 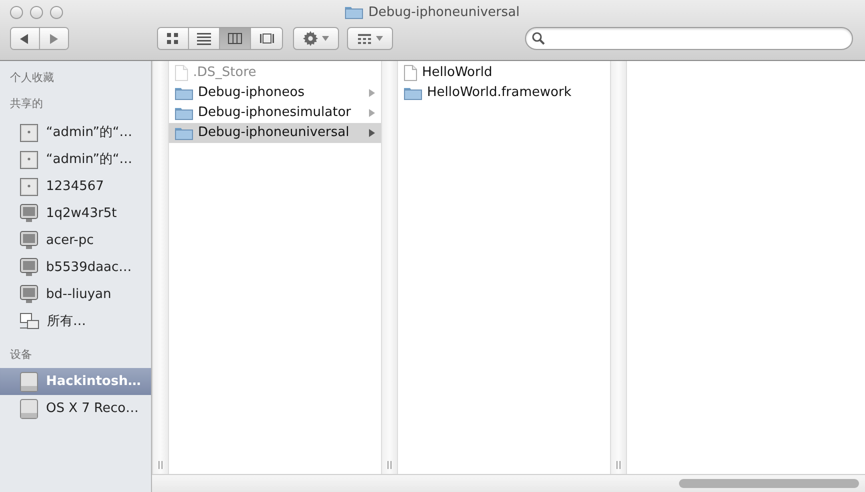 What do you see at coordinates (538, 38) in the screenshot?
I see `search-icon` at bounding box center [538, 38].